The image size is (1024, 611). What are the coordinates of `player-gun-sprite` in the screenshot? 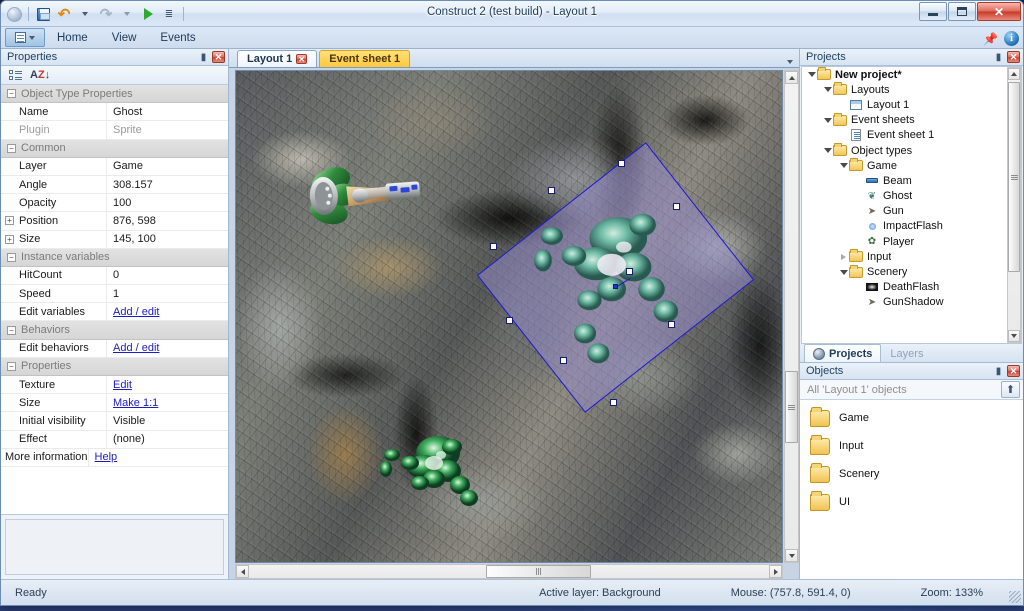 It's located at (366, 197).